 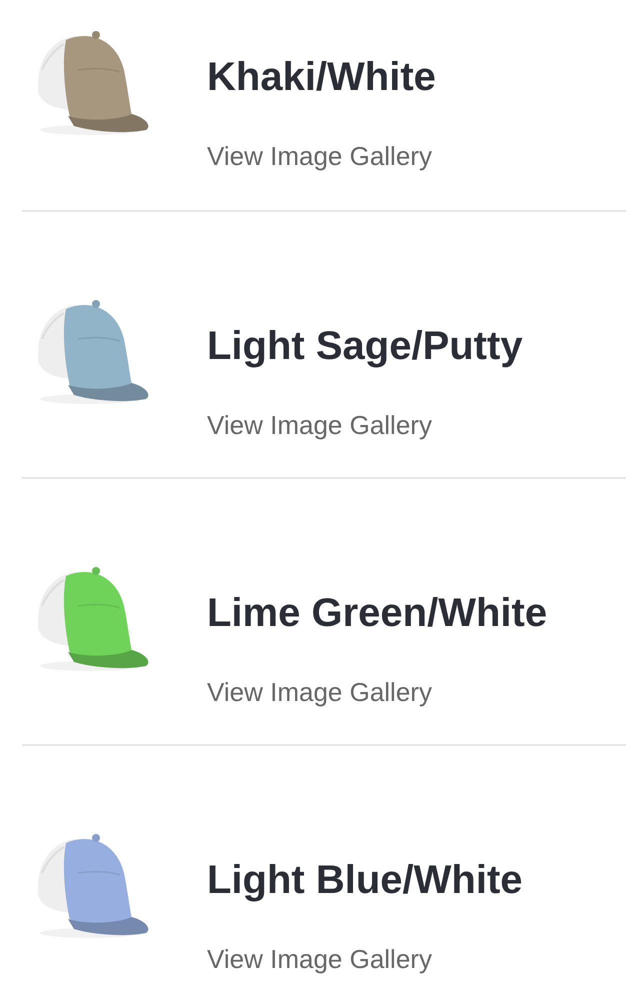 What do you see at coordinates (365, 880) in the screenshot?
I see `product-title: Light Blue/White` at bounding box center [365, 880].